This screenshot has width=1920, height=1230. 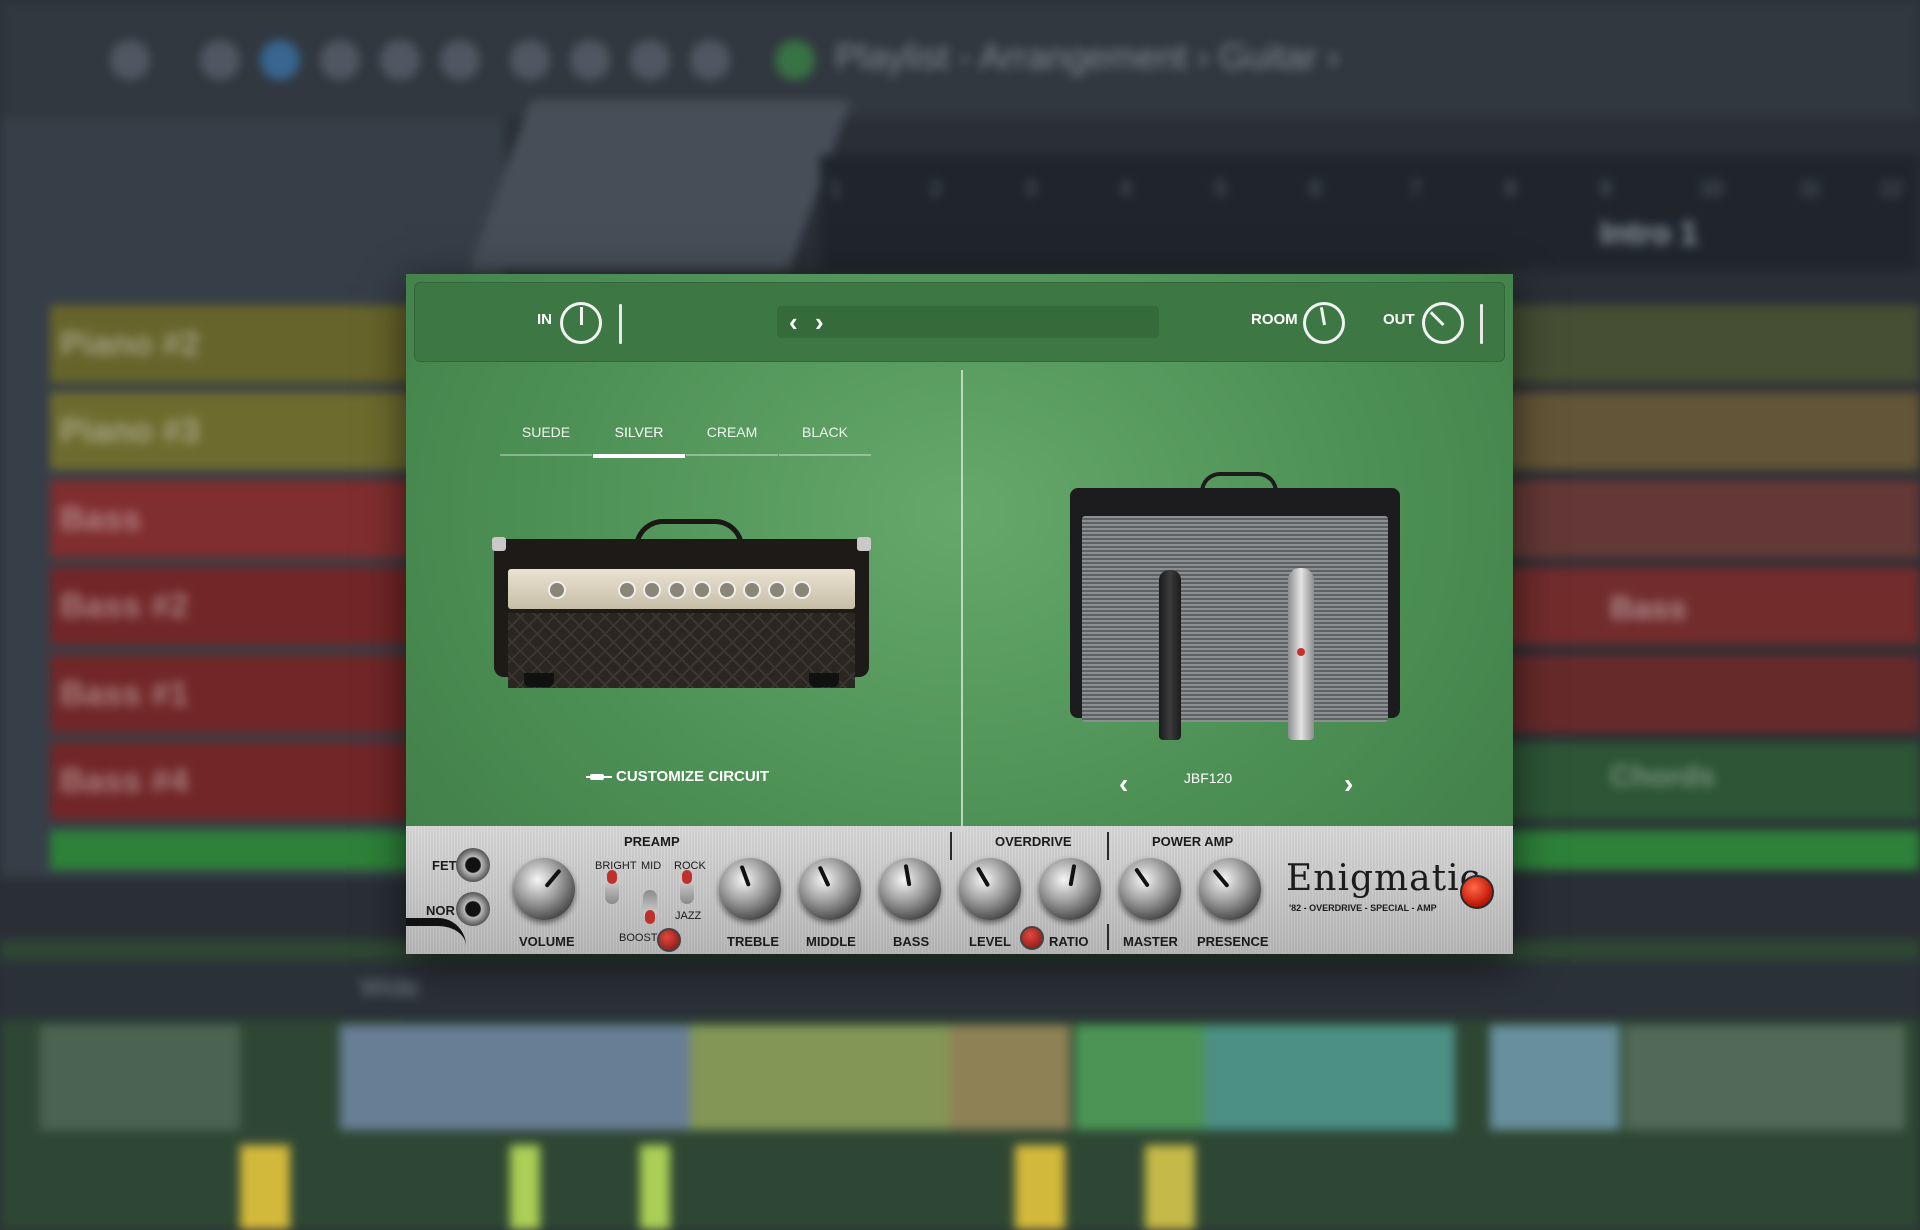 I want to click on marquee-icon, so click(x=590, y=60).